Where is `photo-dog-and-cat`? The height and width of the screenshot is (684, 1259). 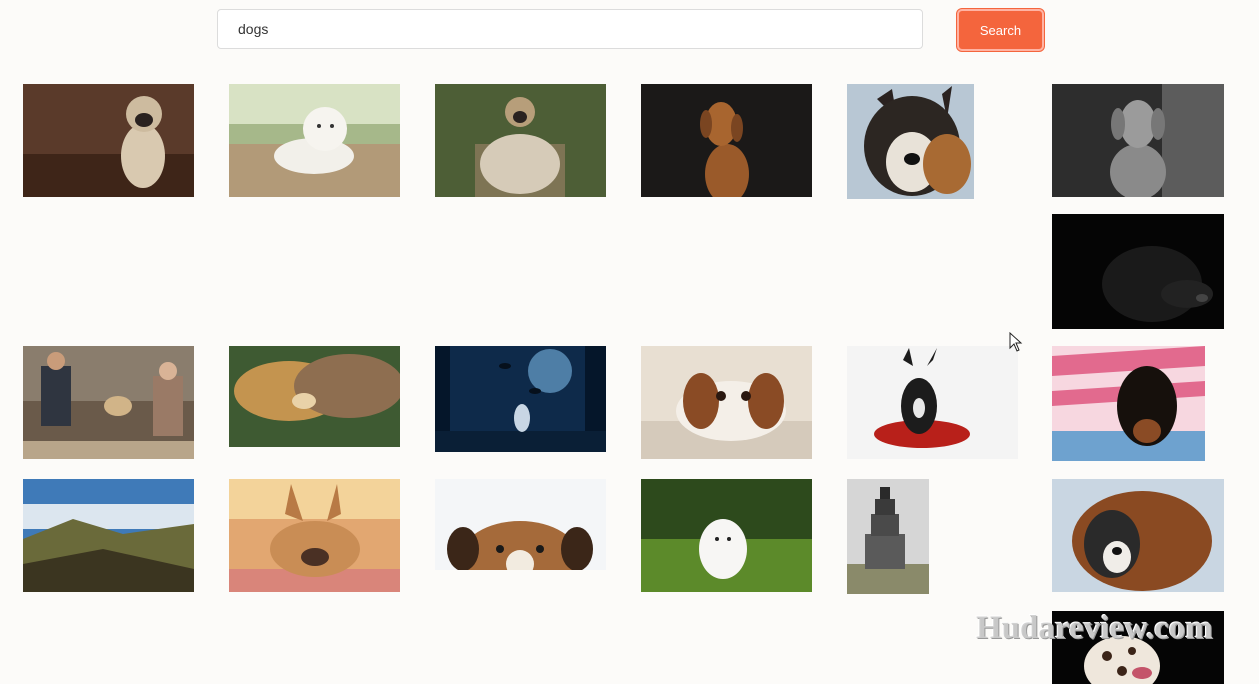
photo-dog-and-cat is located at coordinates (314, 396).